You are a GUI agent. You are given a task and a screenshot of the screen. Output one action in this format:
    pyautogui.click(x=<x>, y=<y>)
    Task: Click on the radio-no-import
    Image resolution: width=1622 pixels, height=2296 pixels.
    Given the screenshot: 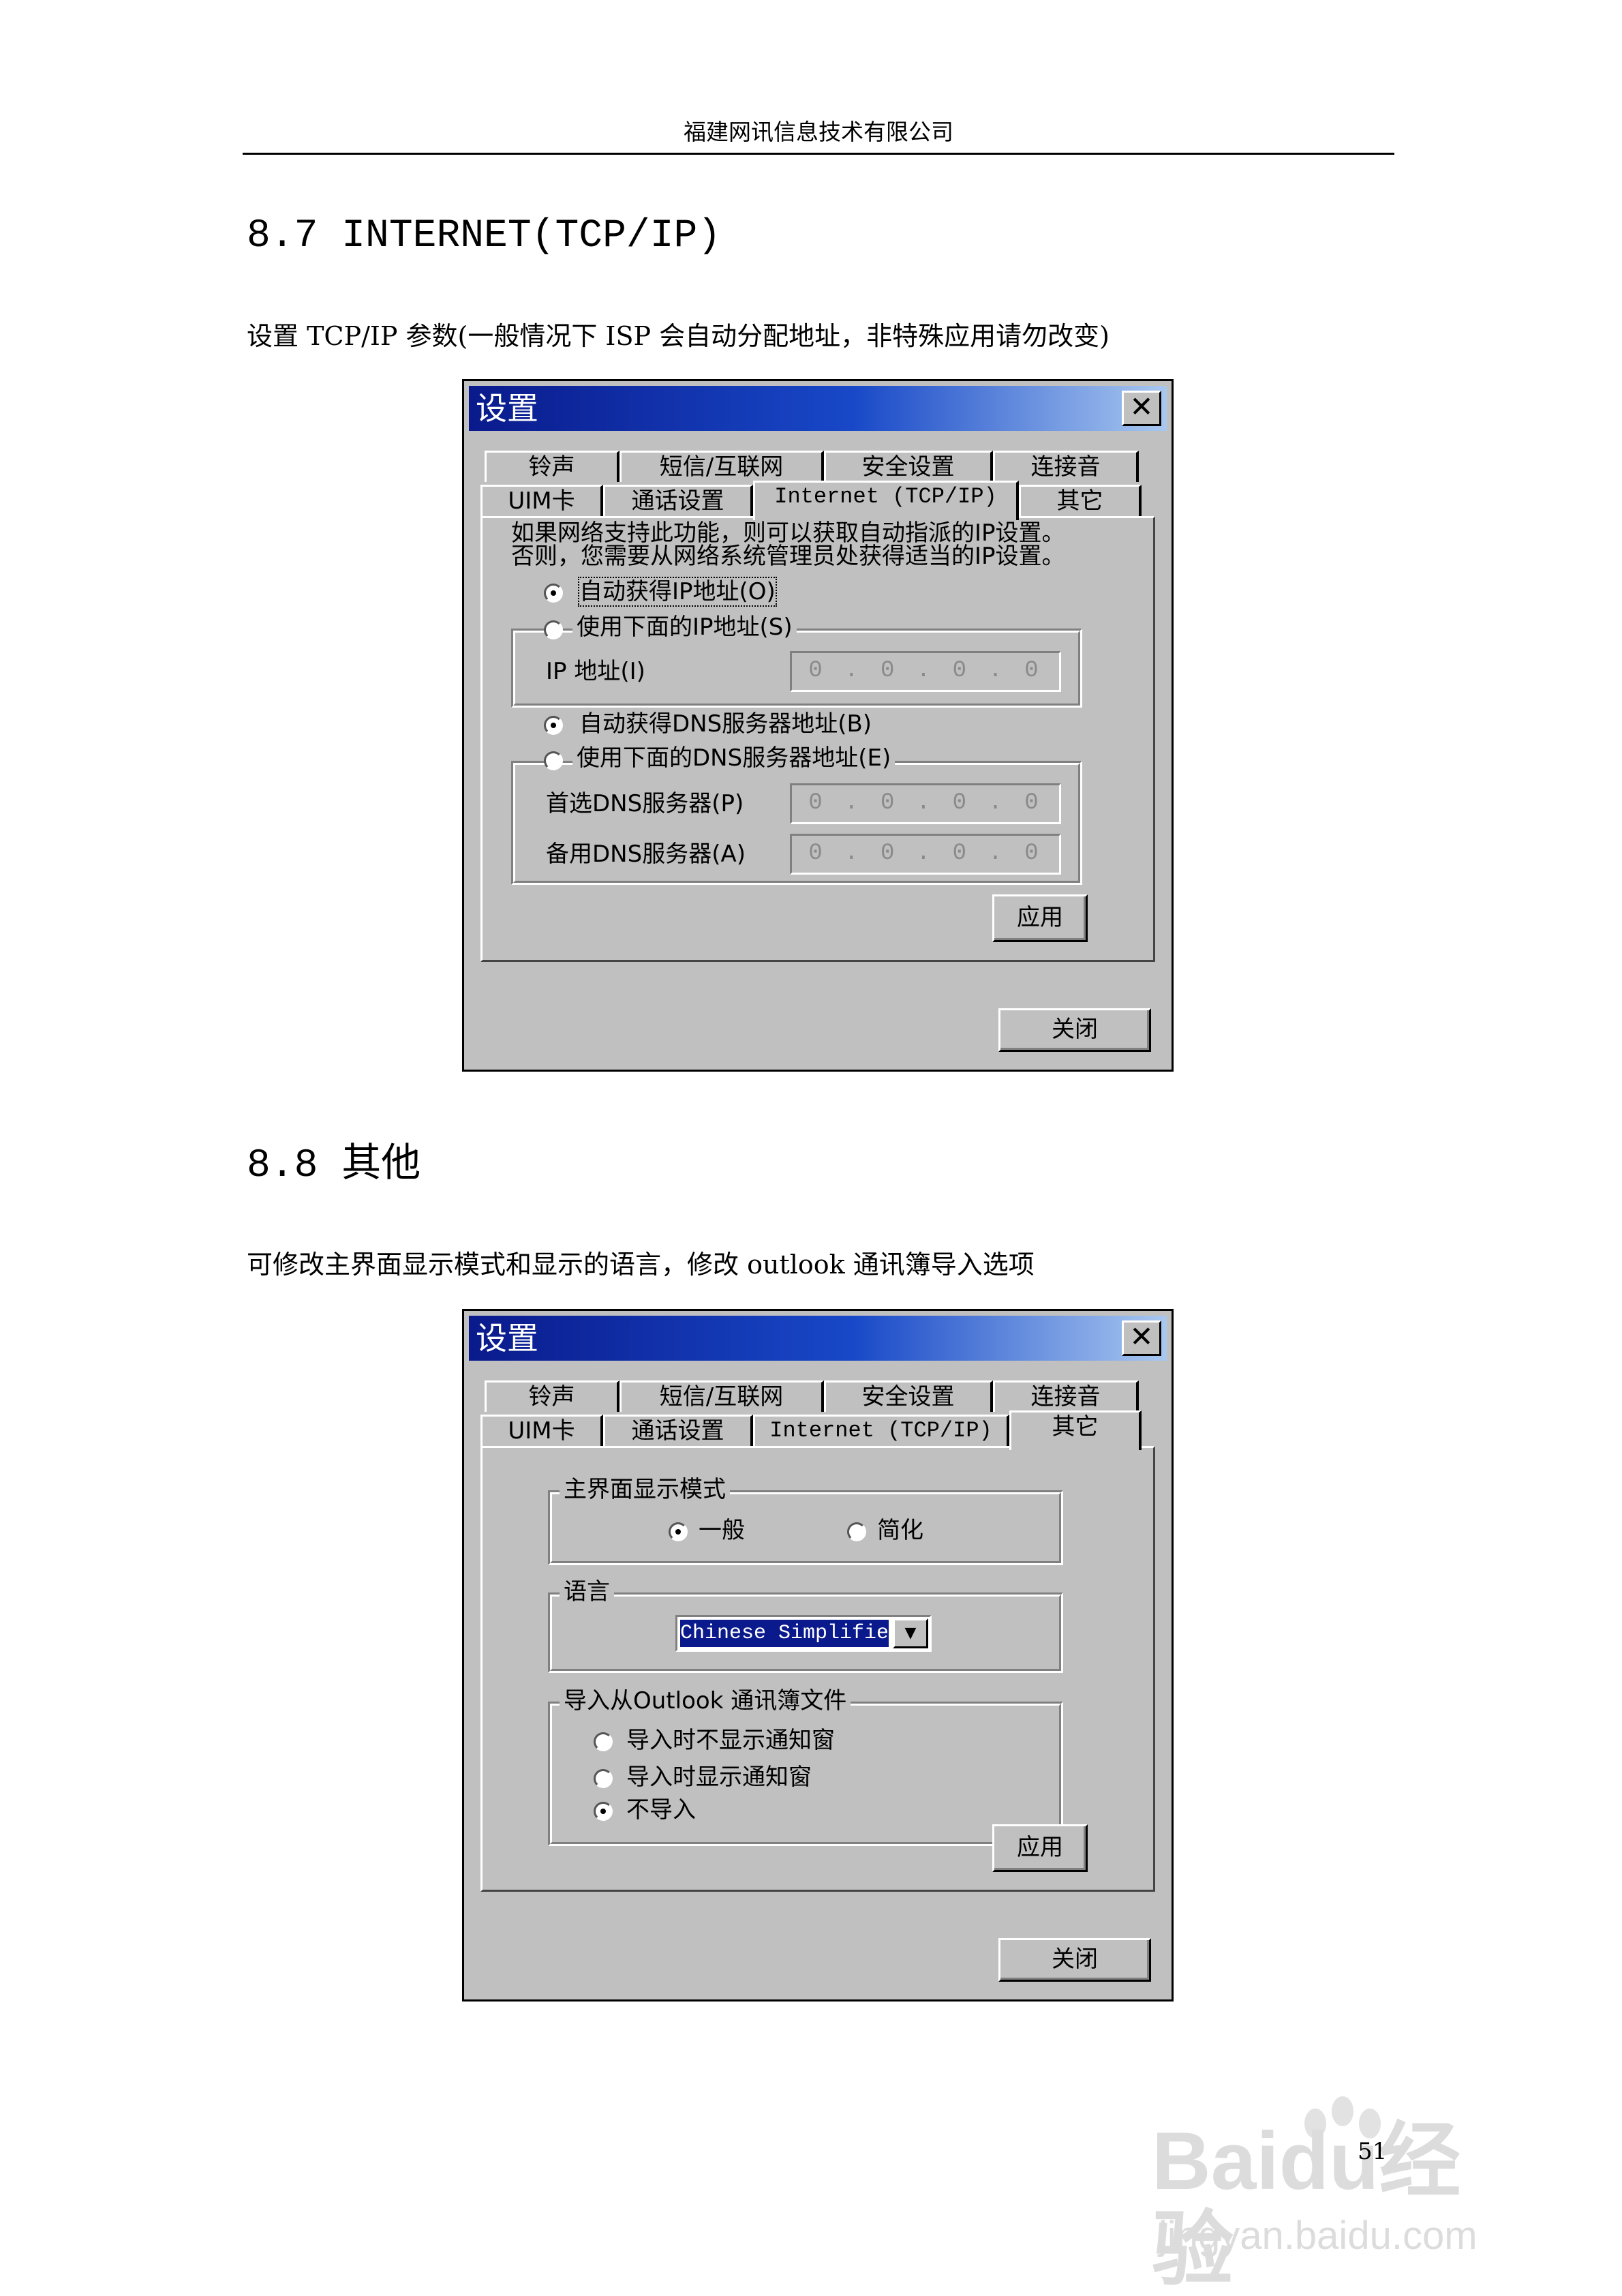 What is the action you would take?
    pyautogui.click(x=603, y=1812)
    